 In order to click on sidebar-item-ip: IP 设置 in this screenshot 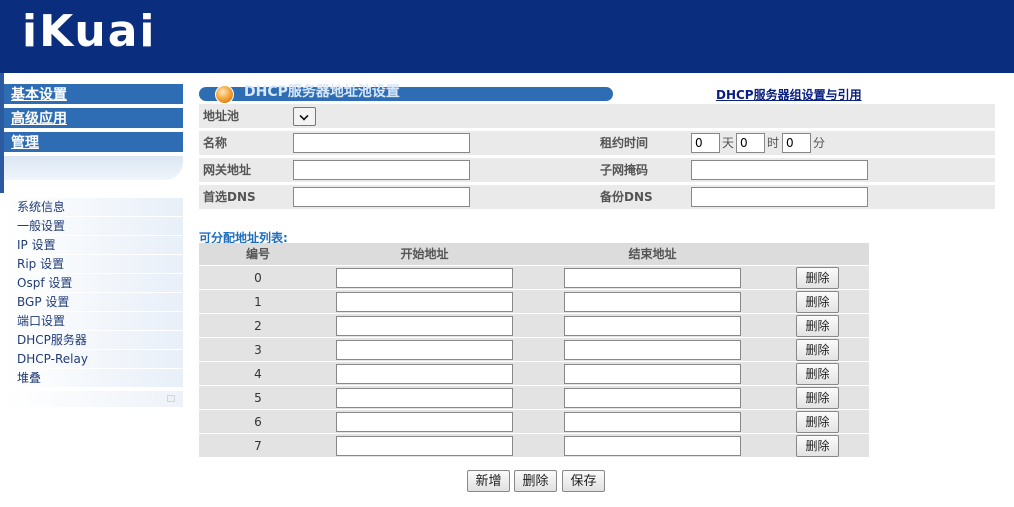, I will do `click(93, 245)`.